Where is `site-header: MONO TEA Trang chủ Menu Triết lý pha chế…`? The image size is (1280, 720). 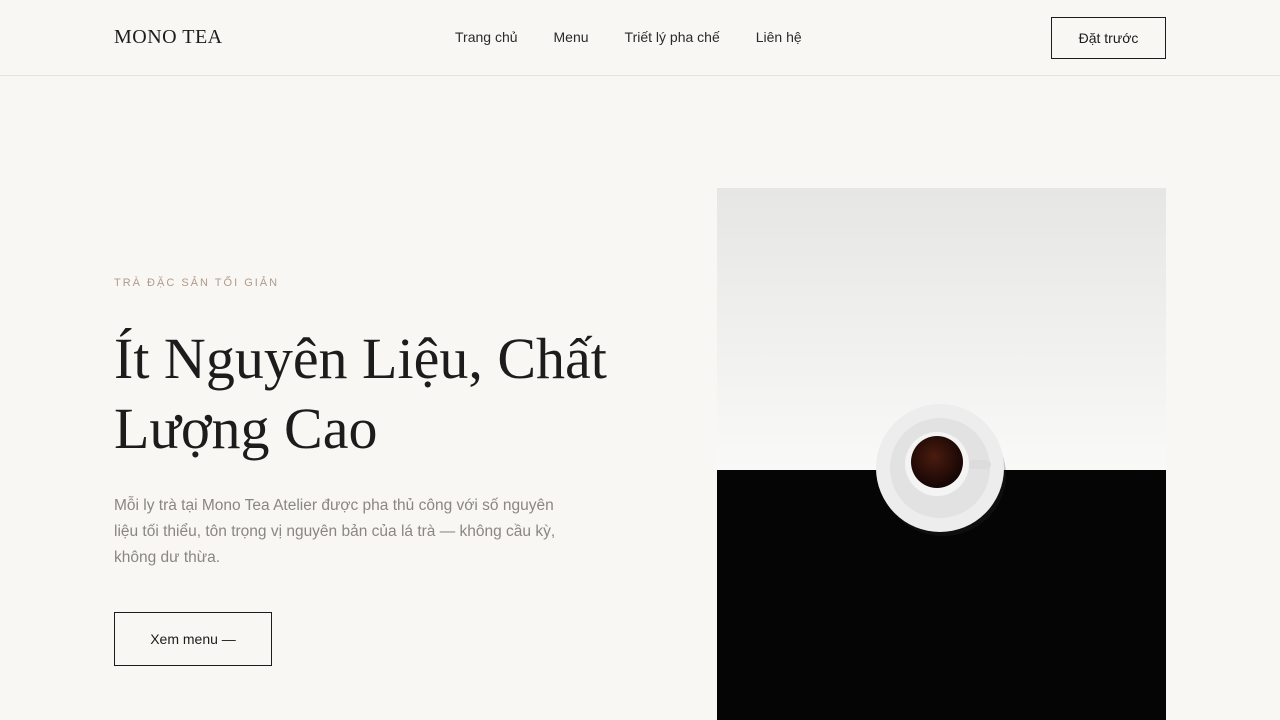
site-header: MONO TEA Trang chủ Menu Triết lý pha chế… is located at coordinates (640, 38).